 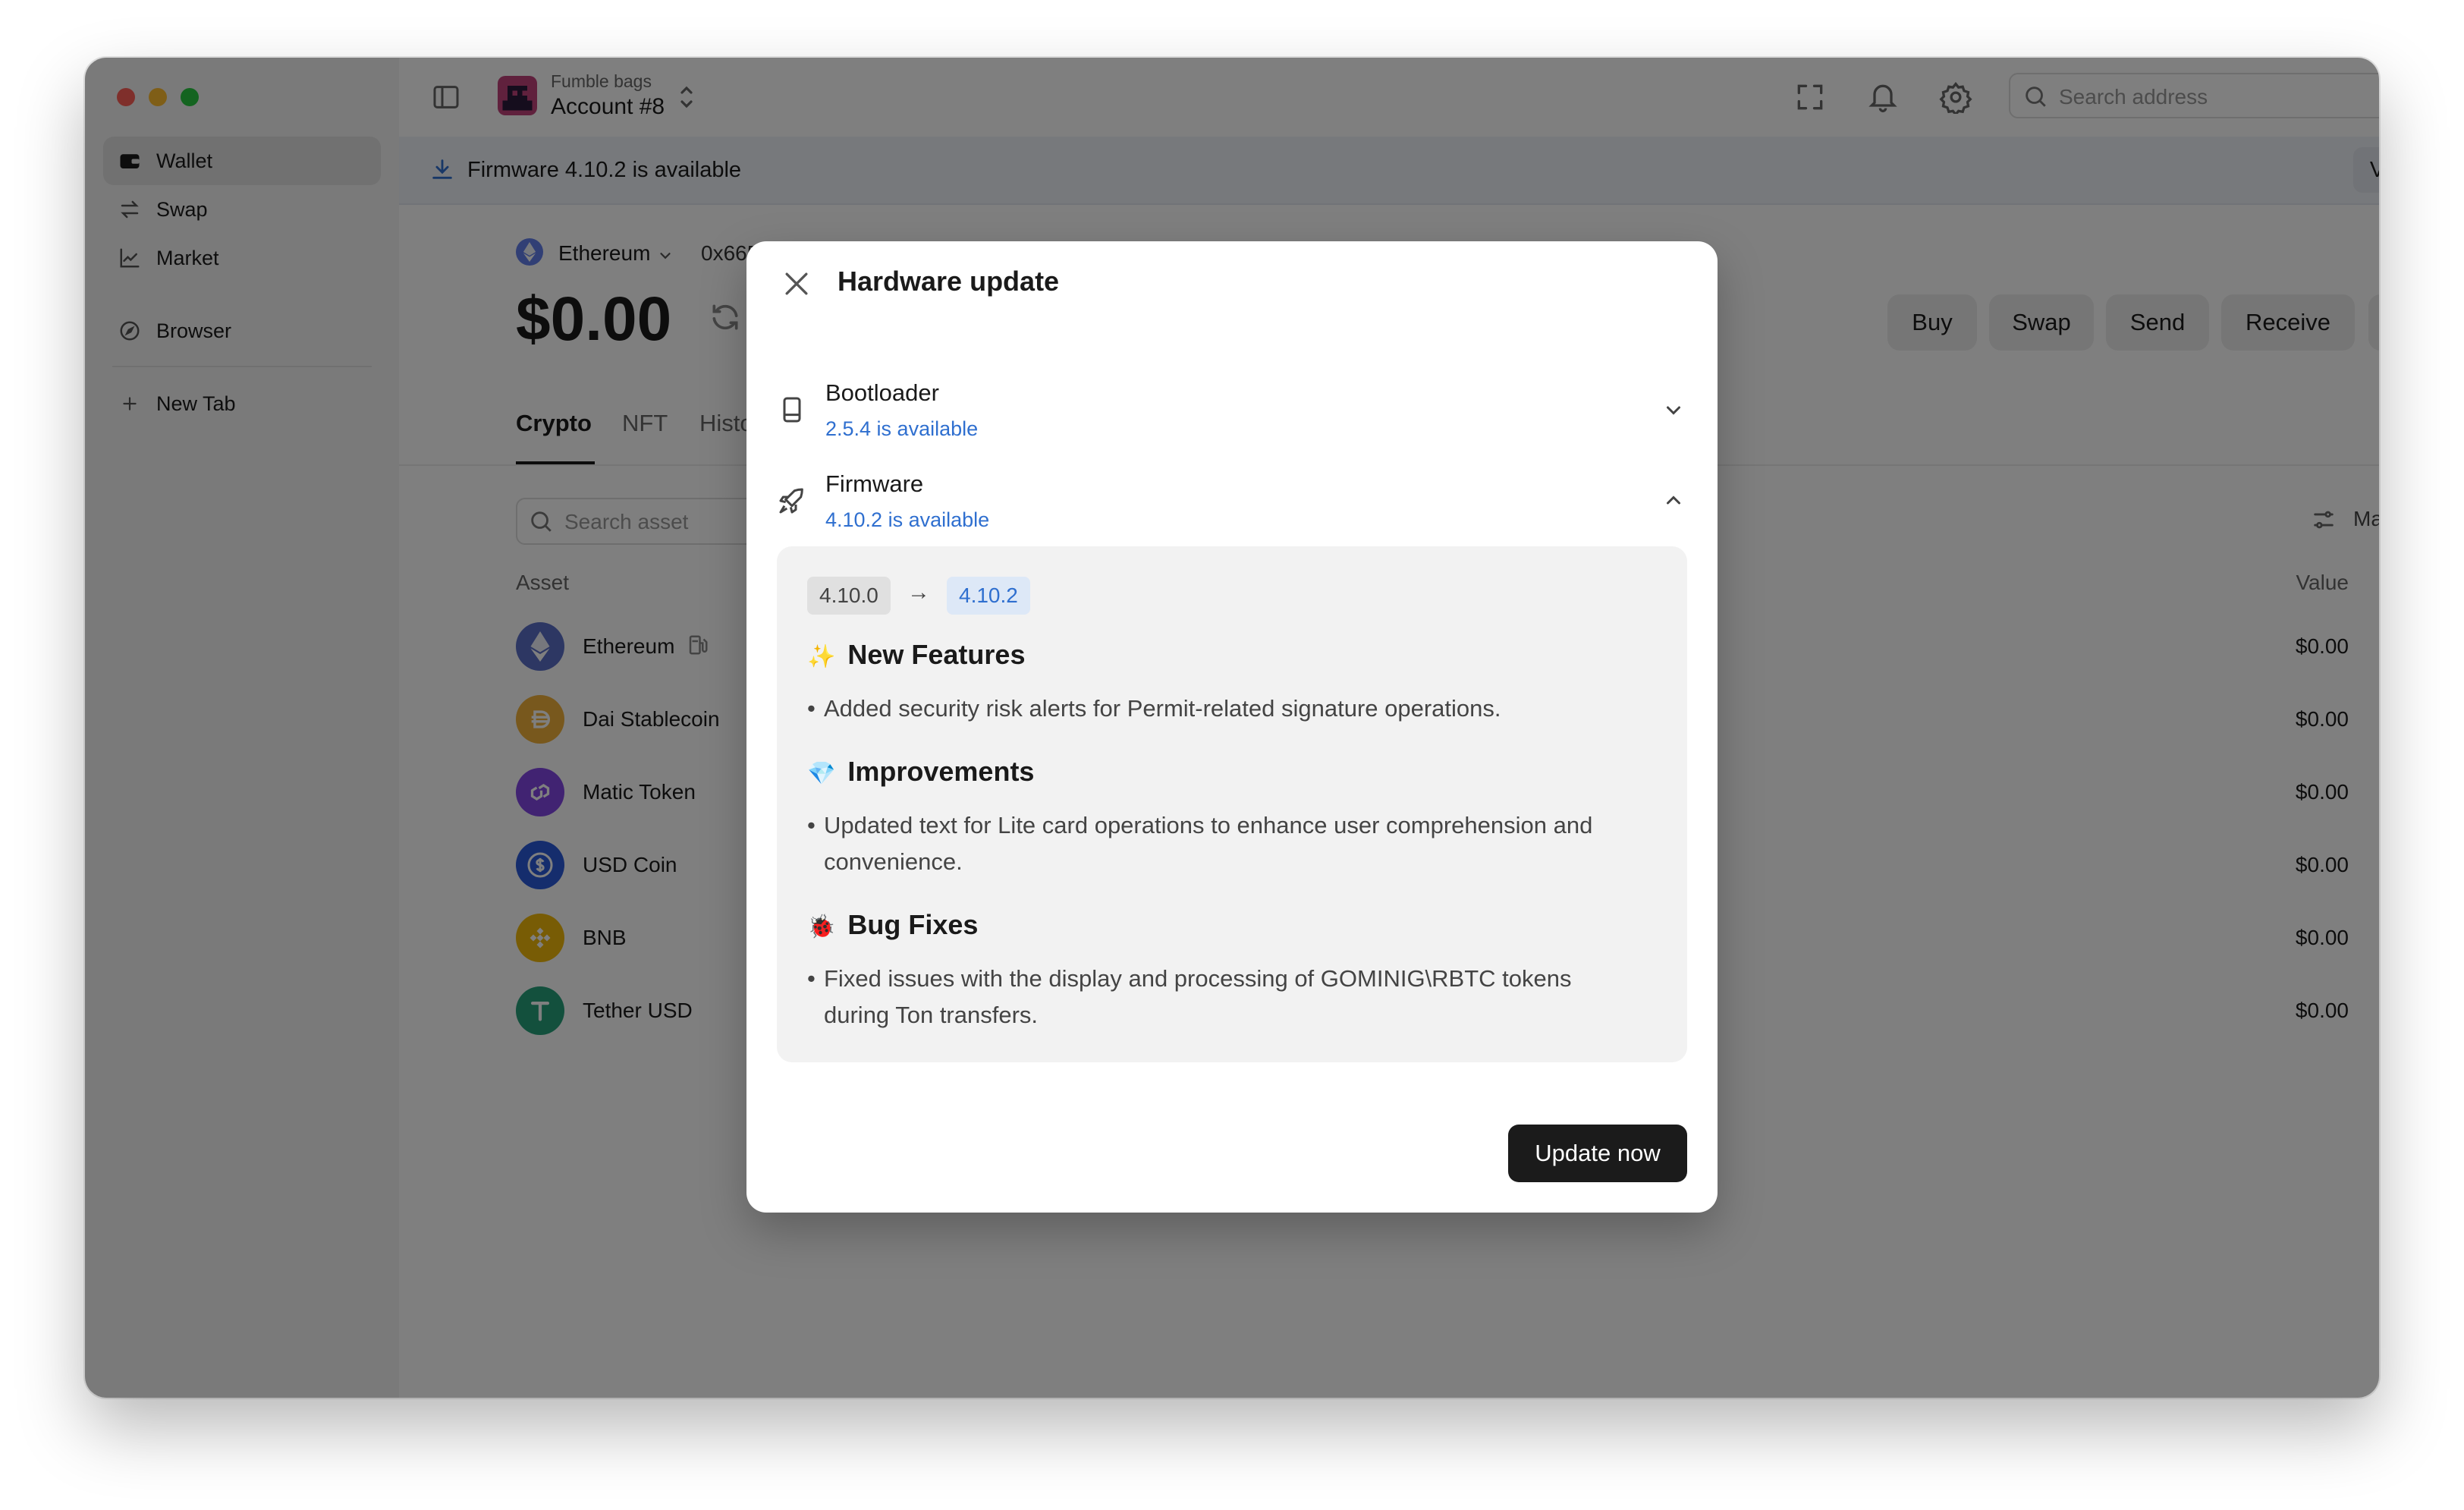 I want to click on chevron-up-icon, so click(x=1673, y=500).